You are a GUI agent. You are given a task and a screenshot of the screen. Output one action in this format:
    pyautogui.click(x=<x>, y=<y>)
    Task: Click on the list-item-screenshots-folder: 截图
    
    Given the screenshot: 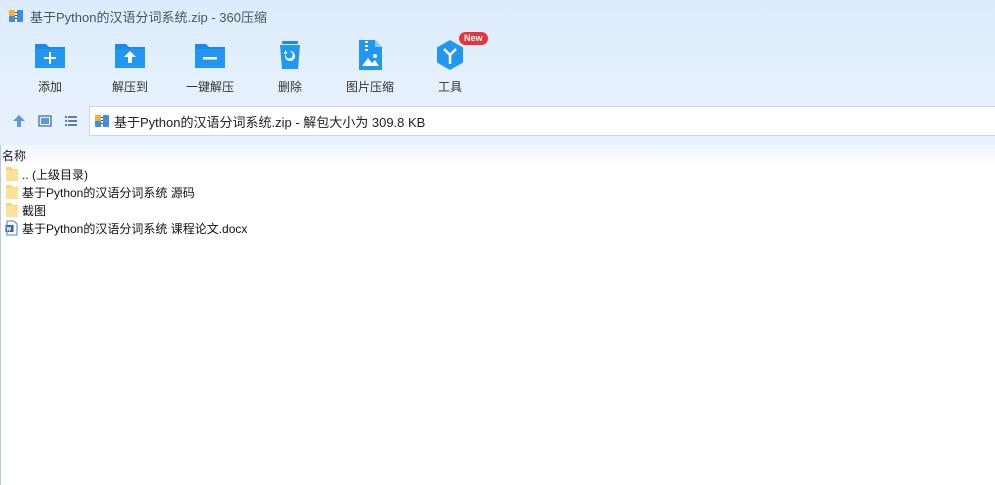 What is the action you would take?
    pyautogui.click(x=498, y=210)
    